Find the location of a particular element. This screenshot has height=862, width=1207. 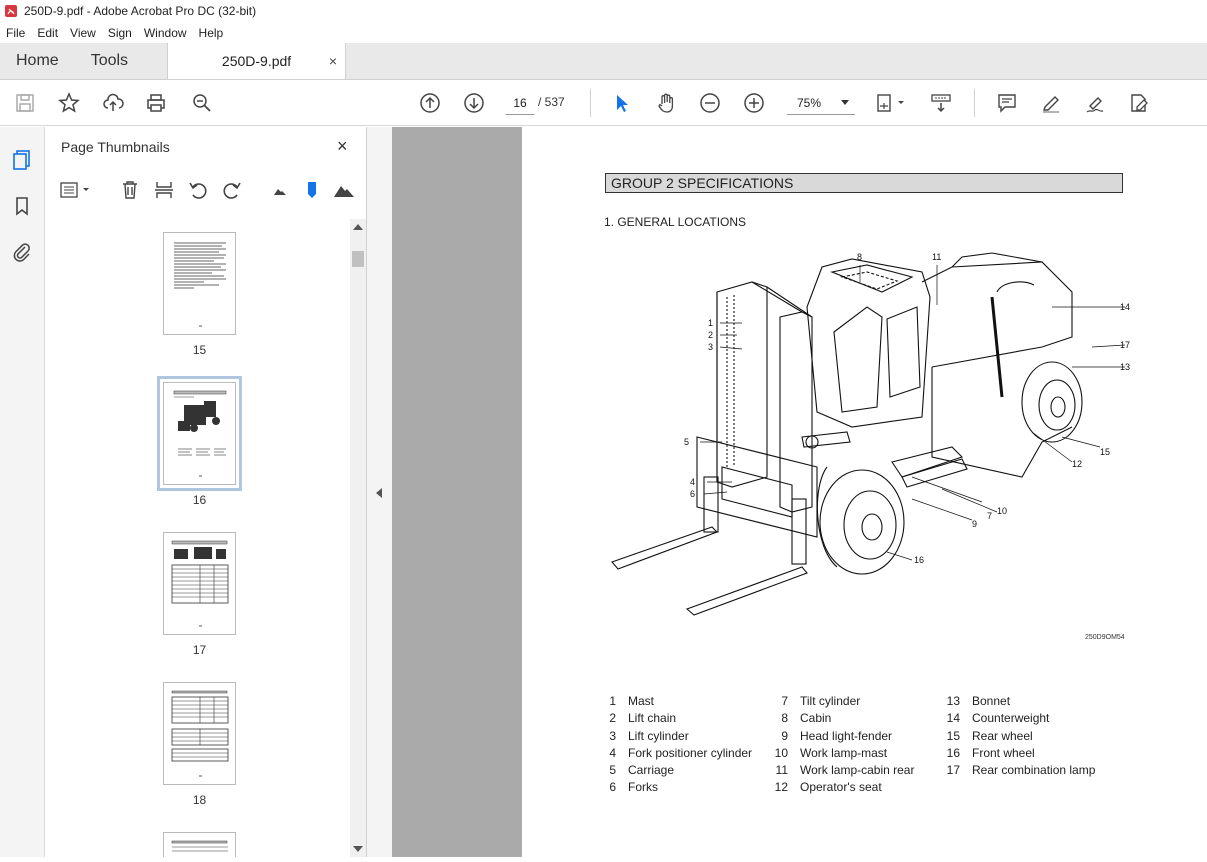

scrollbar-handle is located at coordinates (358, 259).